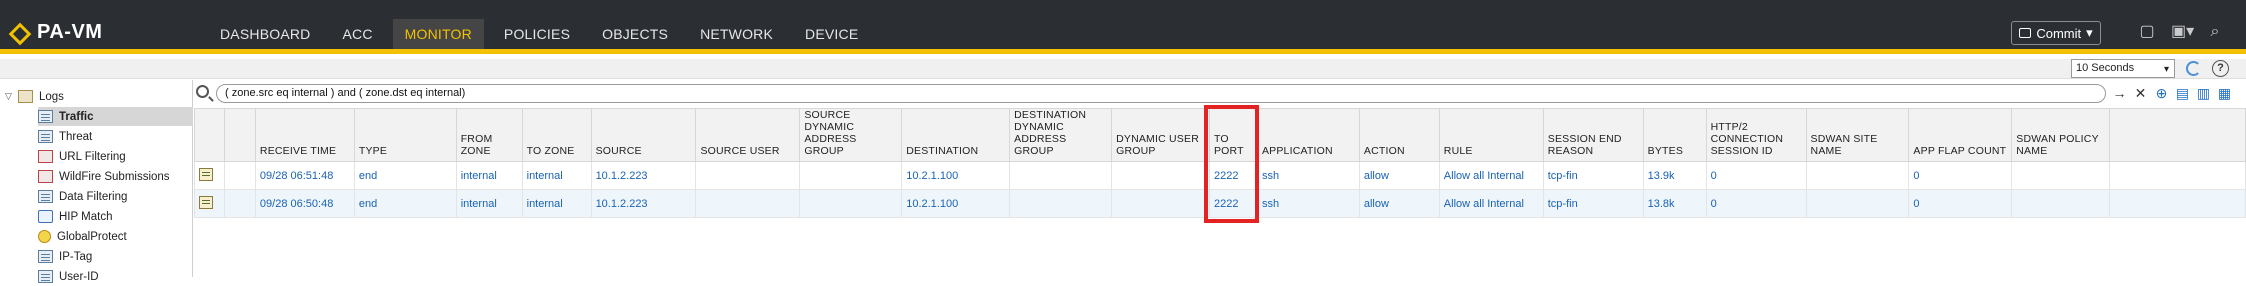 The image size is (2246, 286). Describe the element at coordinates (851, 135) in the screenshot. I see `column-header-source-dag: SOURCE DYNAMIC ADDRESS GROUP` at that location.